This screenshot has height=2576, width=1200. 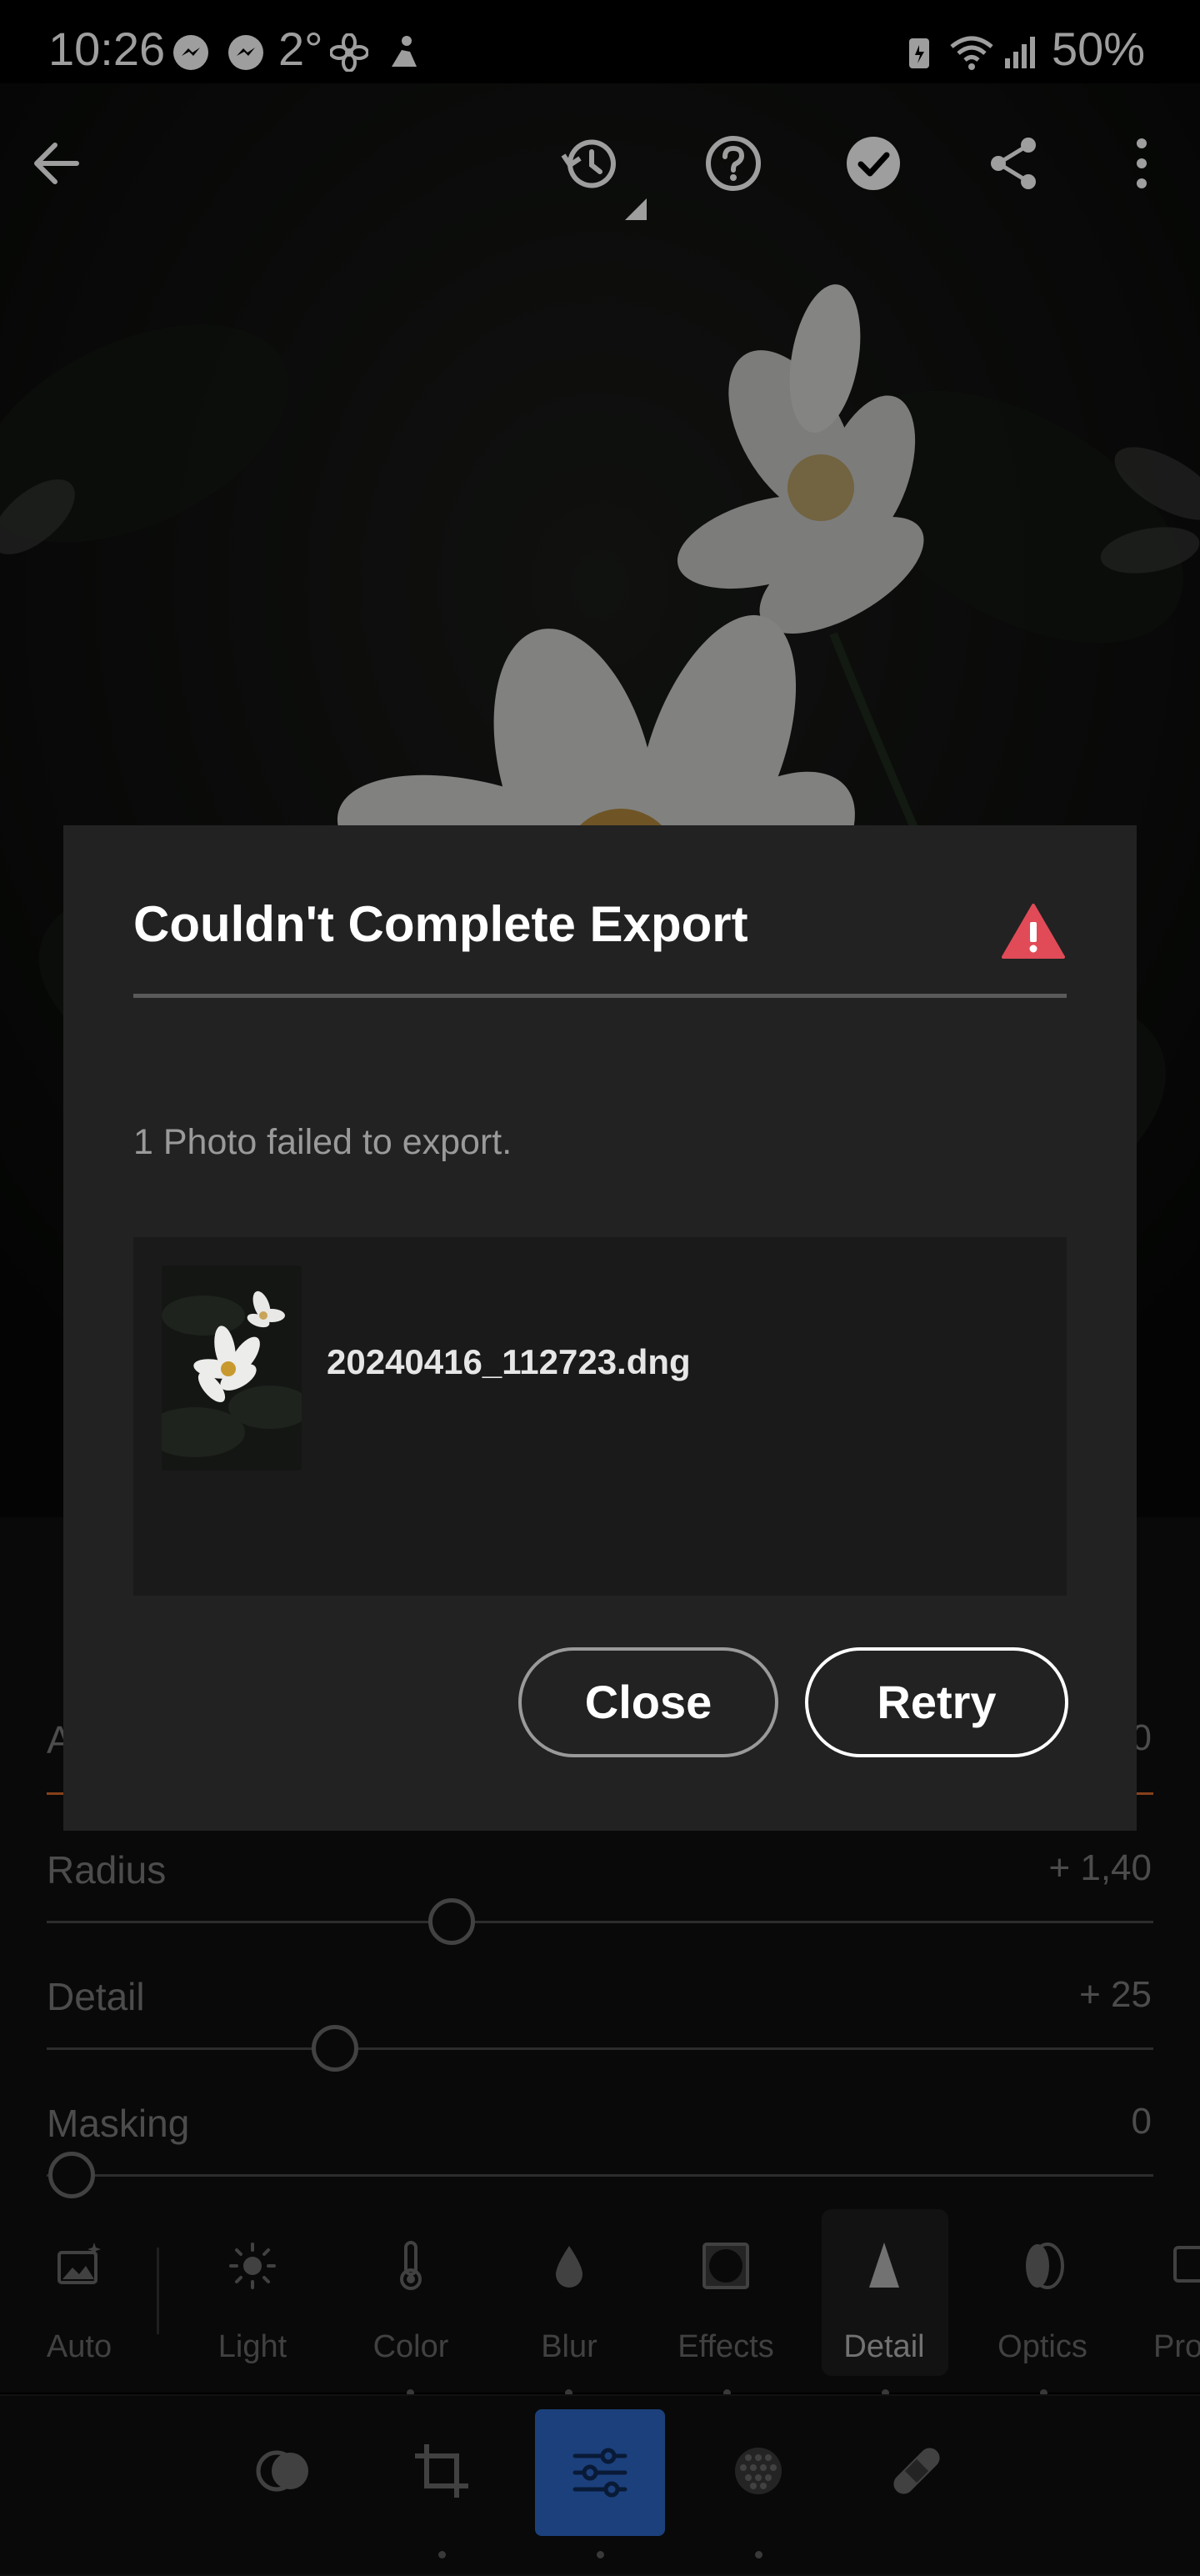 I want to click on dialog-title: Couldn't Complete Export, so click(x=441, y=924).